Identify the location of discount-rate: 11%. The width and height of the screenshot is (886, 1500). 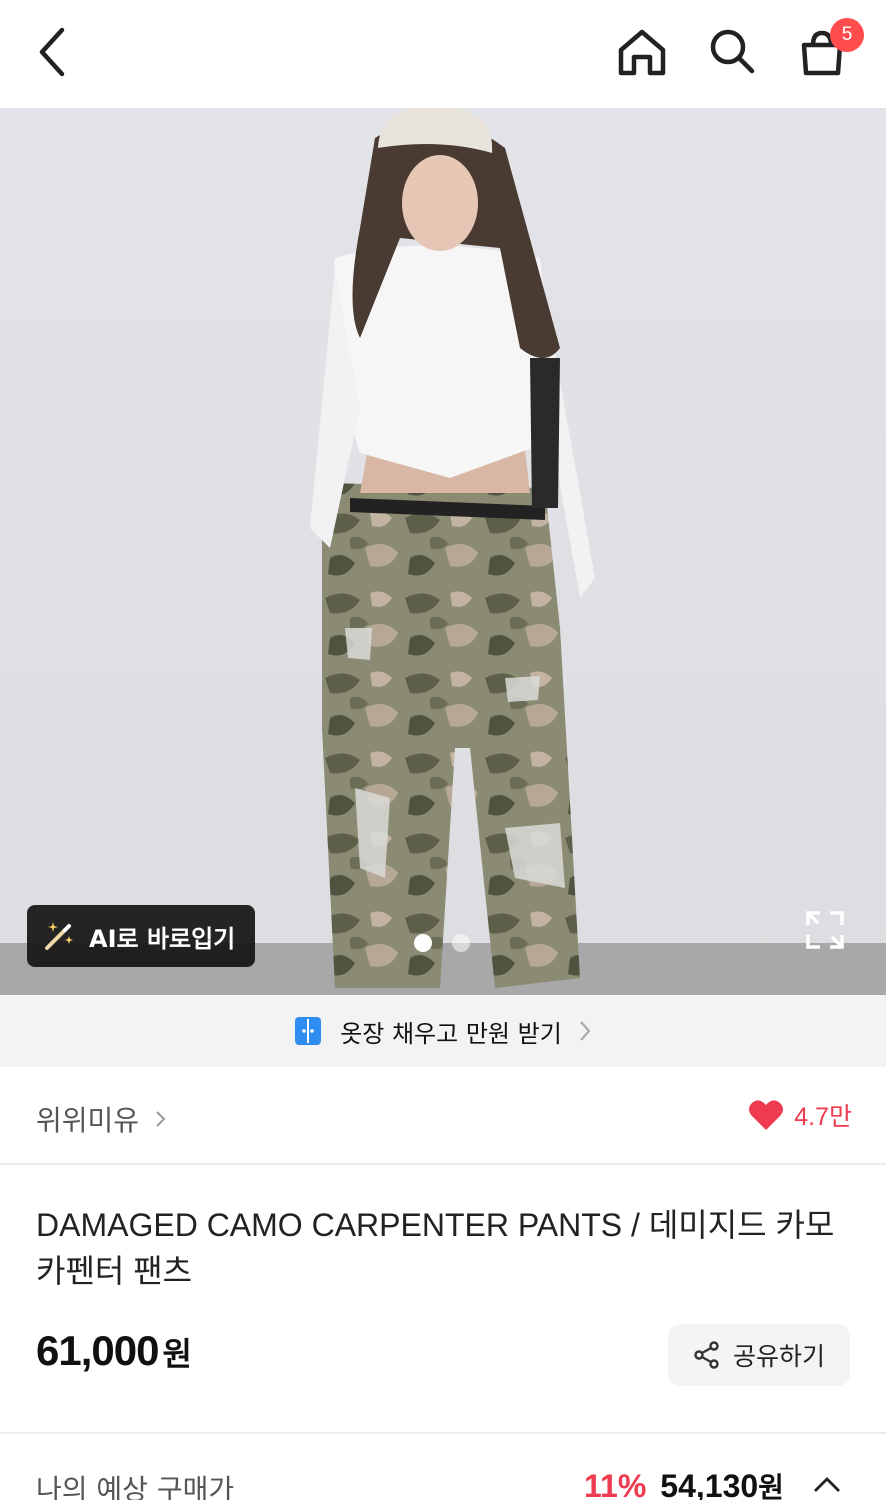
(615, 1484).